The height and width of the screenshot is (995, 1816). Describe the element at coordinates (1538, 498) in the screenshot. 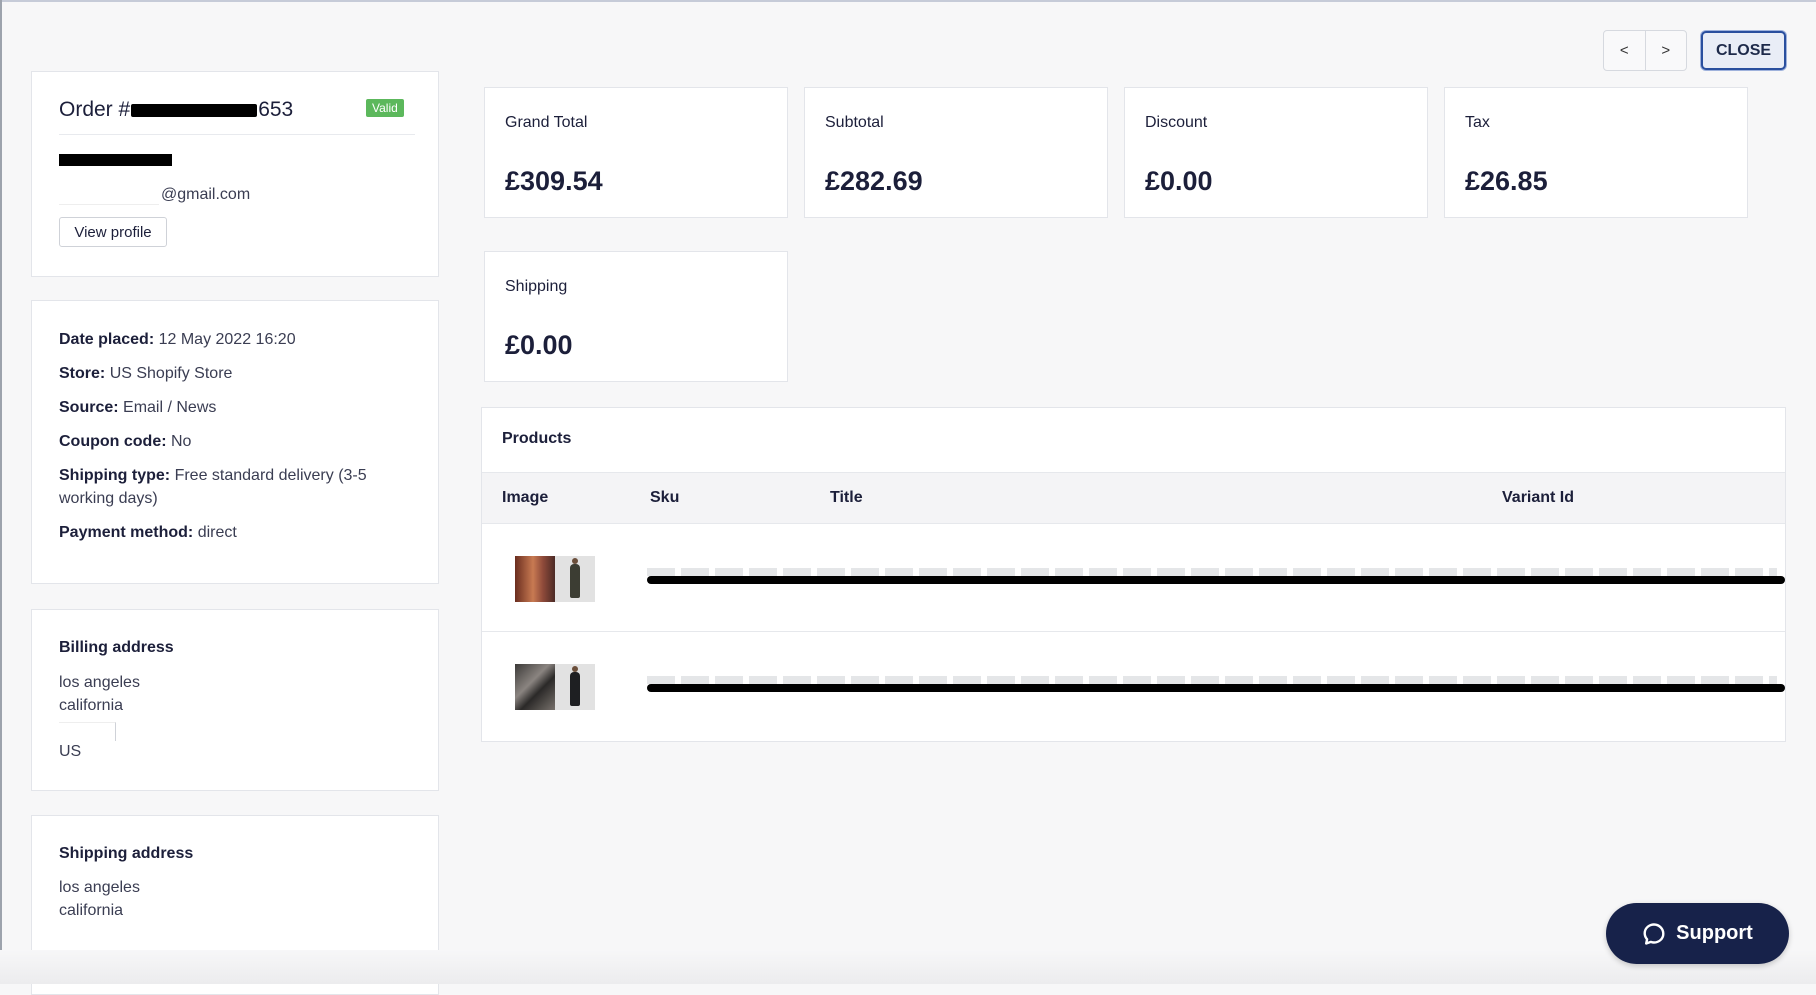

I see `column-variant-id: Variant Id` at that location.